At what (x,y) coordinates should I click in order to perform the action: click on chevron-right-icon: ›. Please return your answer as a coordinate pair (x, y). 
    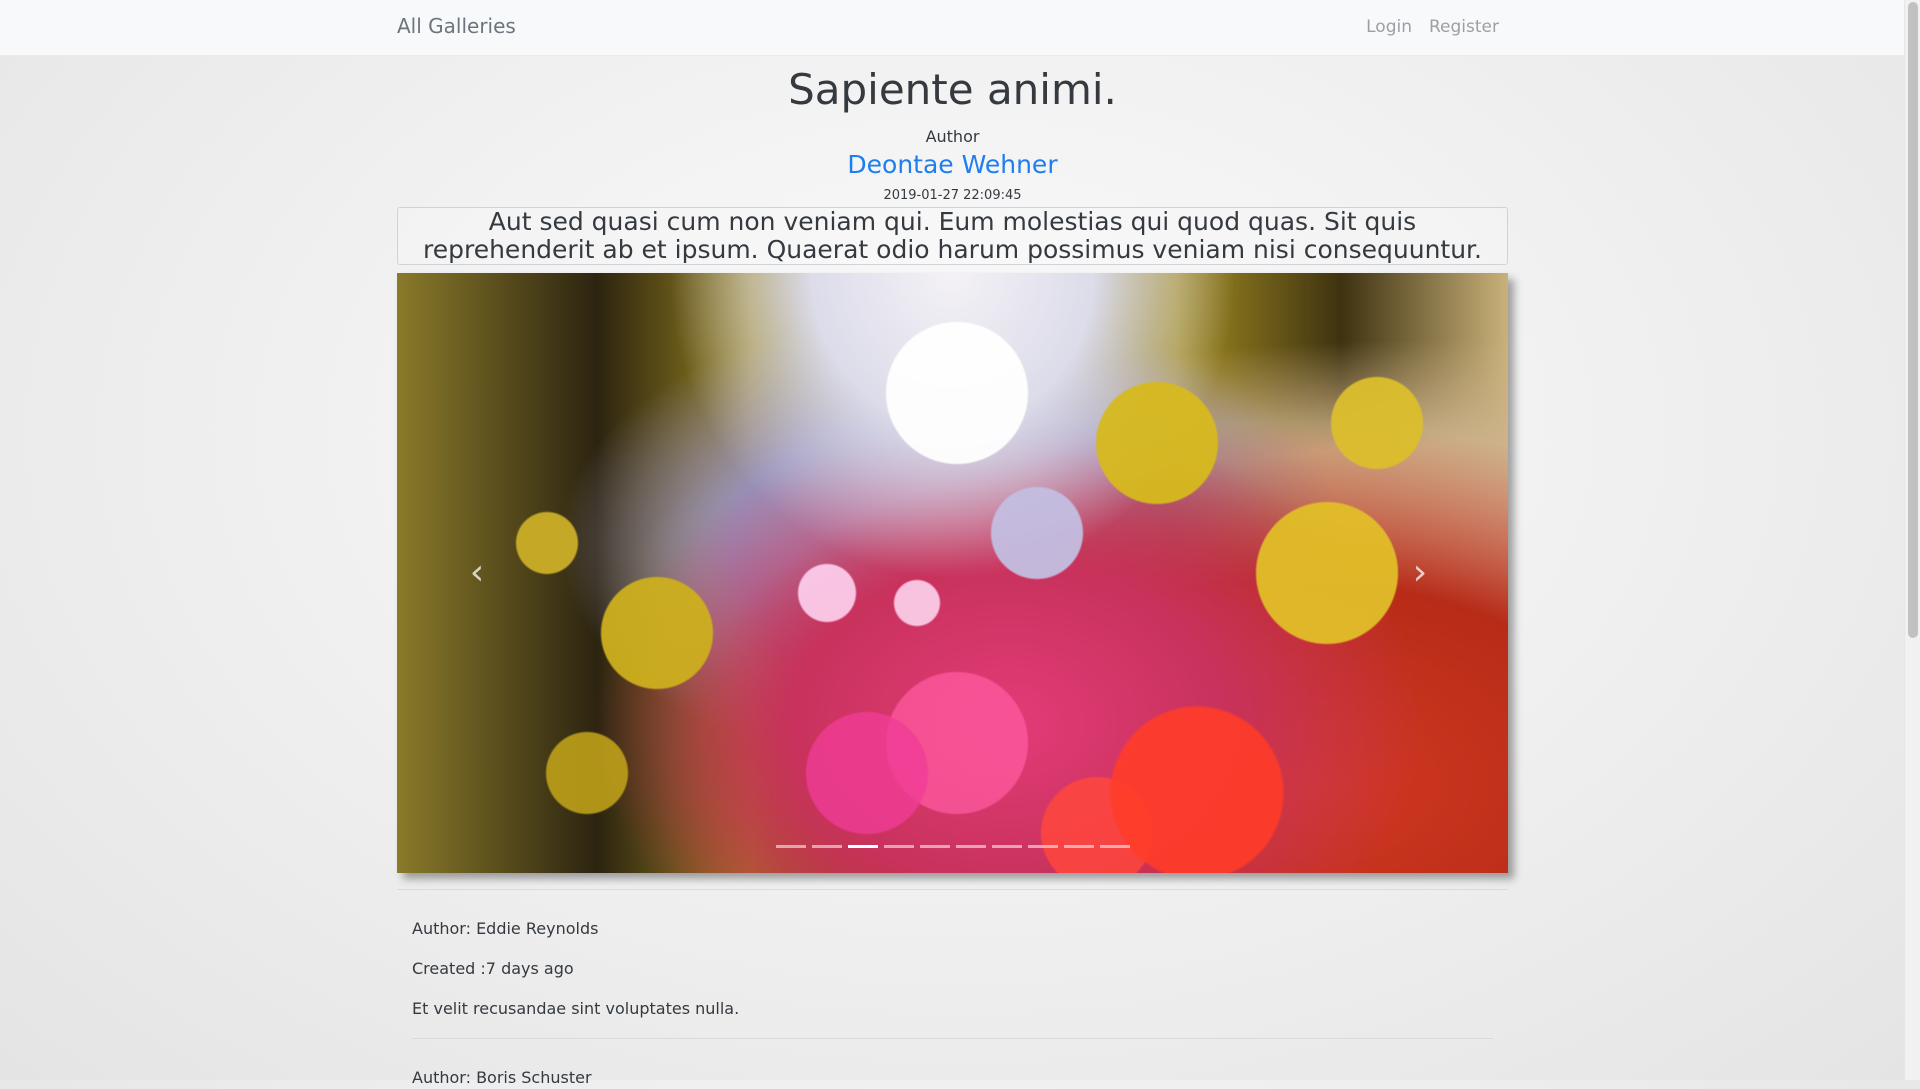
    Looking at the image, I should click on (1420, 572).